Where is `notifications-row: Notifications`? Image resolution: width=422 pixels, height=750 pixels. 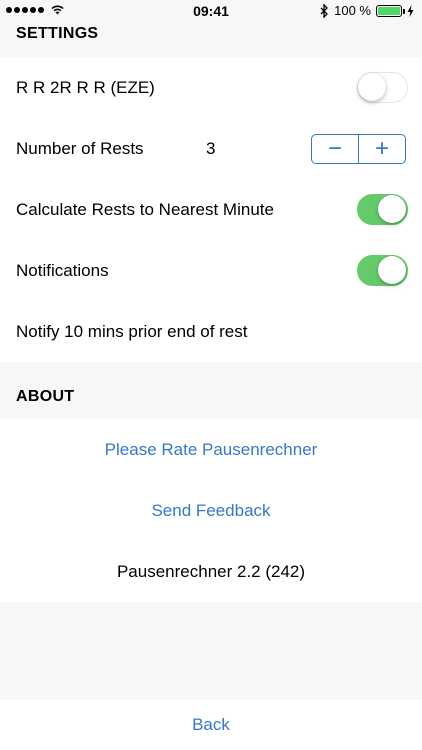 notifications-row: Notifications is located at coordinates (211, 270).